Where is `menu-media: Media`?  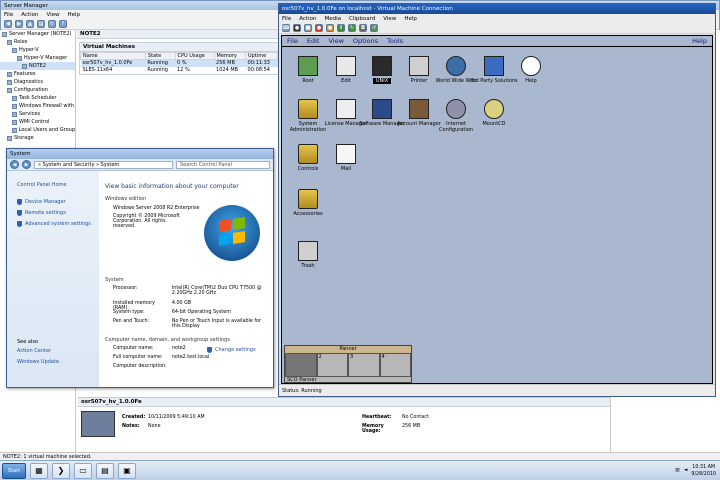 menu-media: Media is located at coordinates (332, 19).